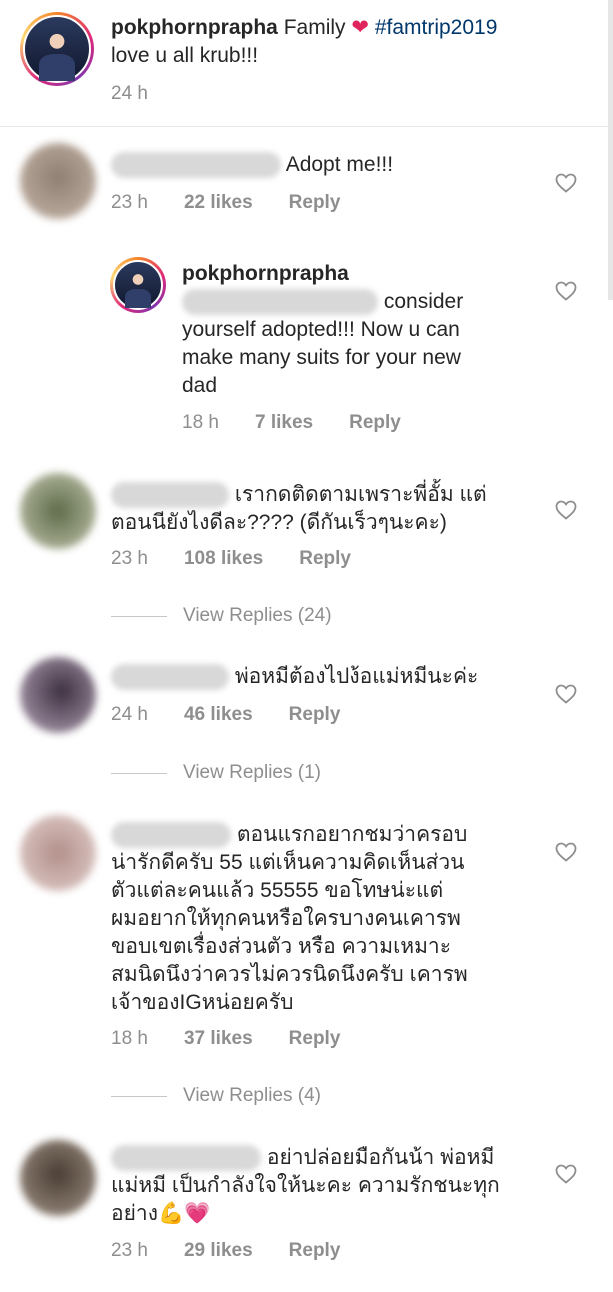 The height and width of the screenshot is (1292, 613). Describe the element at coordinates (138, 285) in the screenshot. I see `reply-author-avatar` at that location.